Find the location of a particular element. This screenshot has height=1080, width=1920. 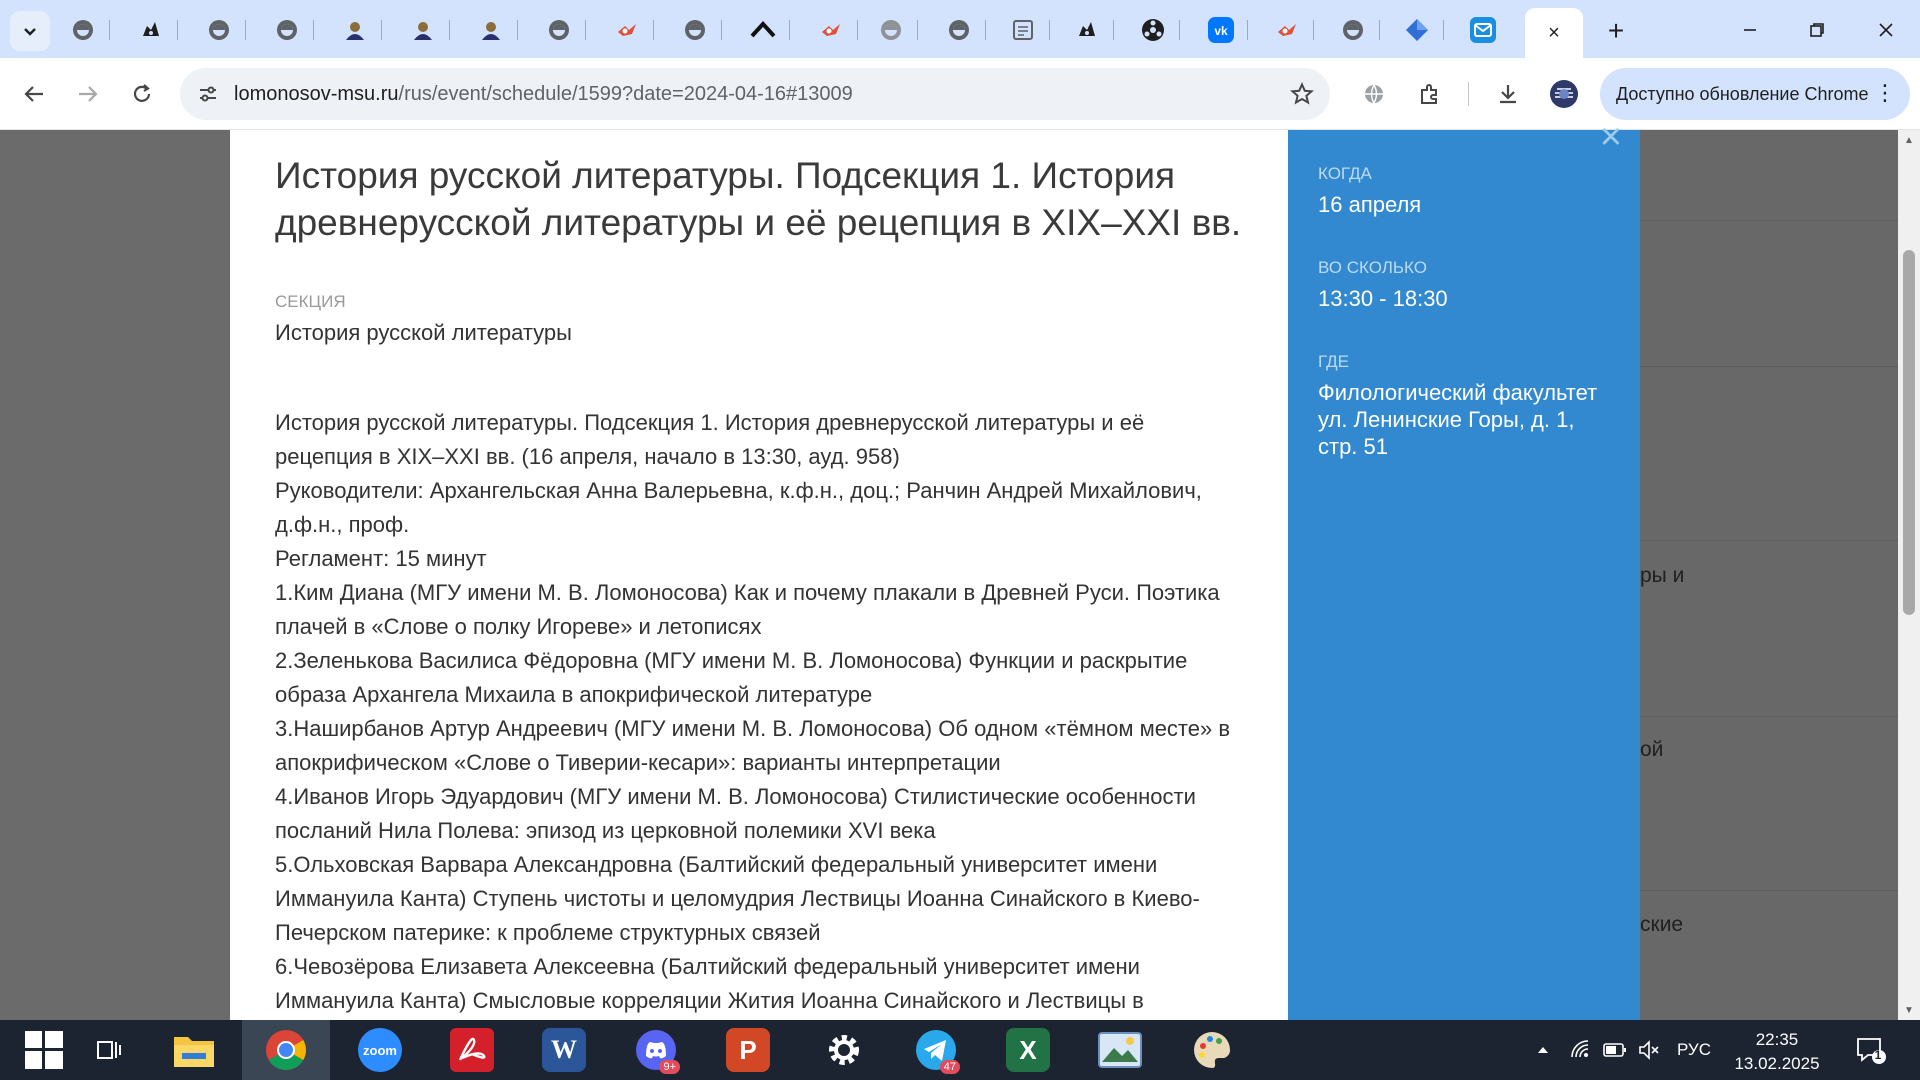

menu-dots-icon: ⋮ is located at coordinates (1885, 93).